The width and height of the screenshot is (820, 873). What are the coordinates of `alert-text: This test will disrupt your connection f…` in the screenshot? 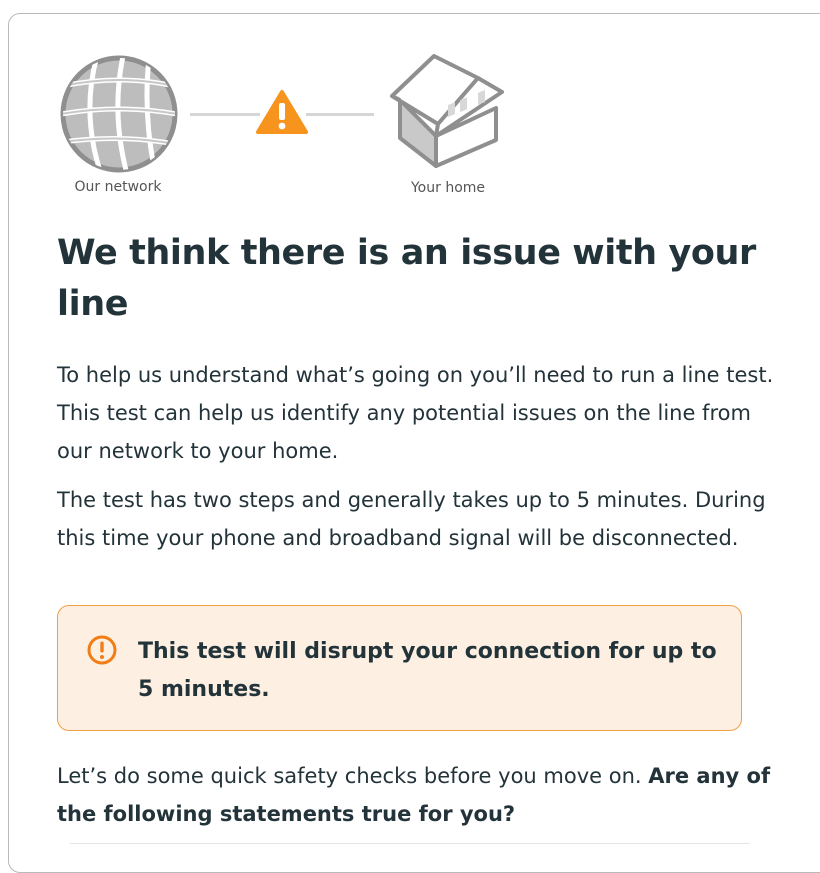 It's located at (427, 670).